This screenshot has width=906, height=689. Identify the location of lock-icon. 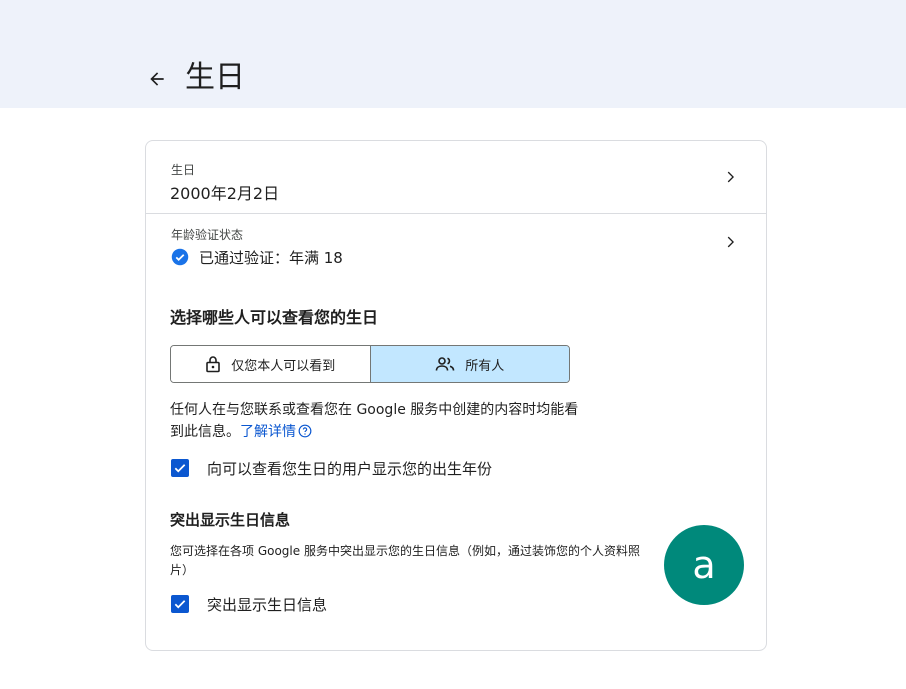
(213, 364).